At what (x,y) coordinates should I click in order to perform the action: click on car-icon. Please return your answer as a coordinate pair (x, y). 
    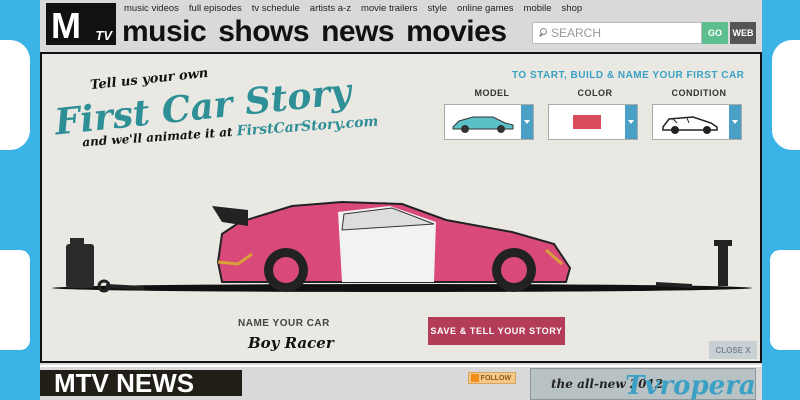
    Looking at the image, I should click on (392, 246).